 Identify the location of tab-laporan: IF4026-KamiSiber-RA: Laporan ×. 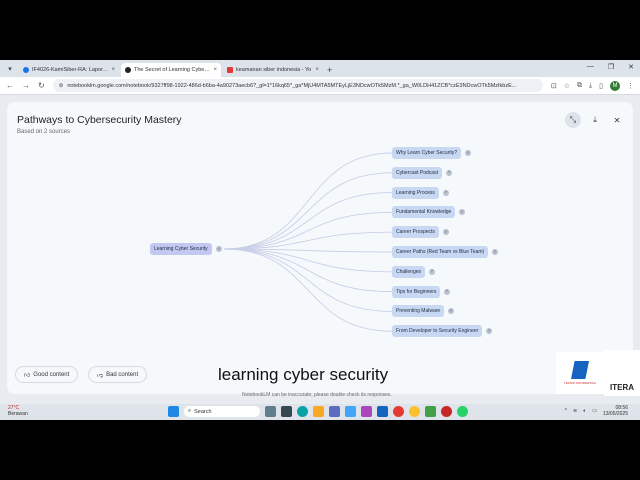
(69, 70).